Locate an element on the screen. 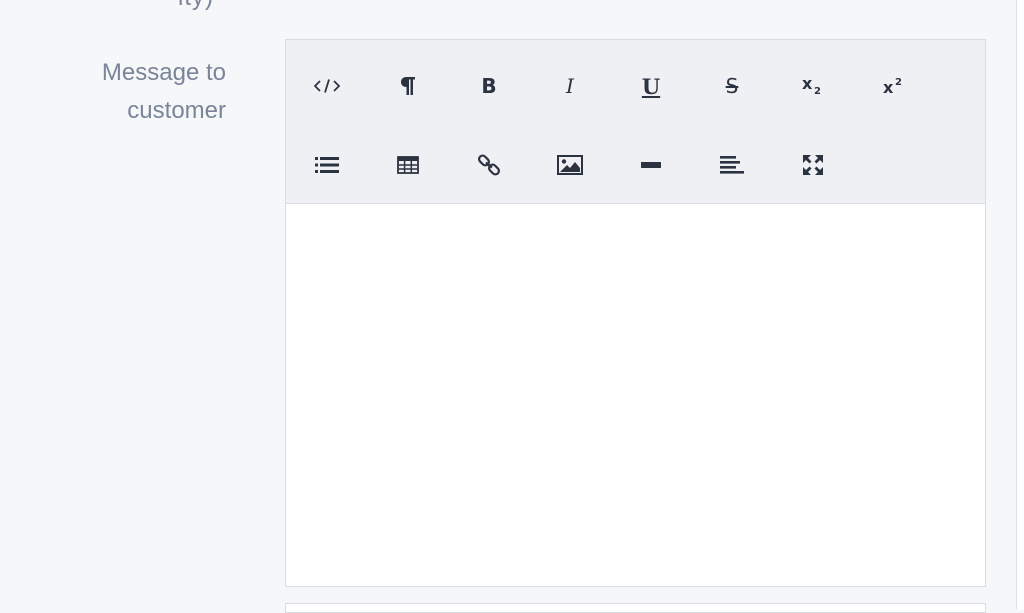 The image size is (1024, 613). strikethrough-icon: S is located at coordinates (732, 86).